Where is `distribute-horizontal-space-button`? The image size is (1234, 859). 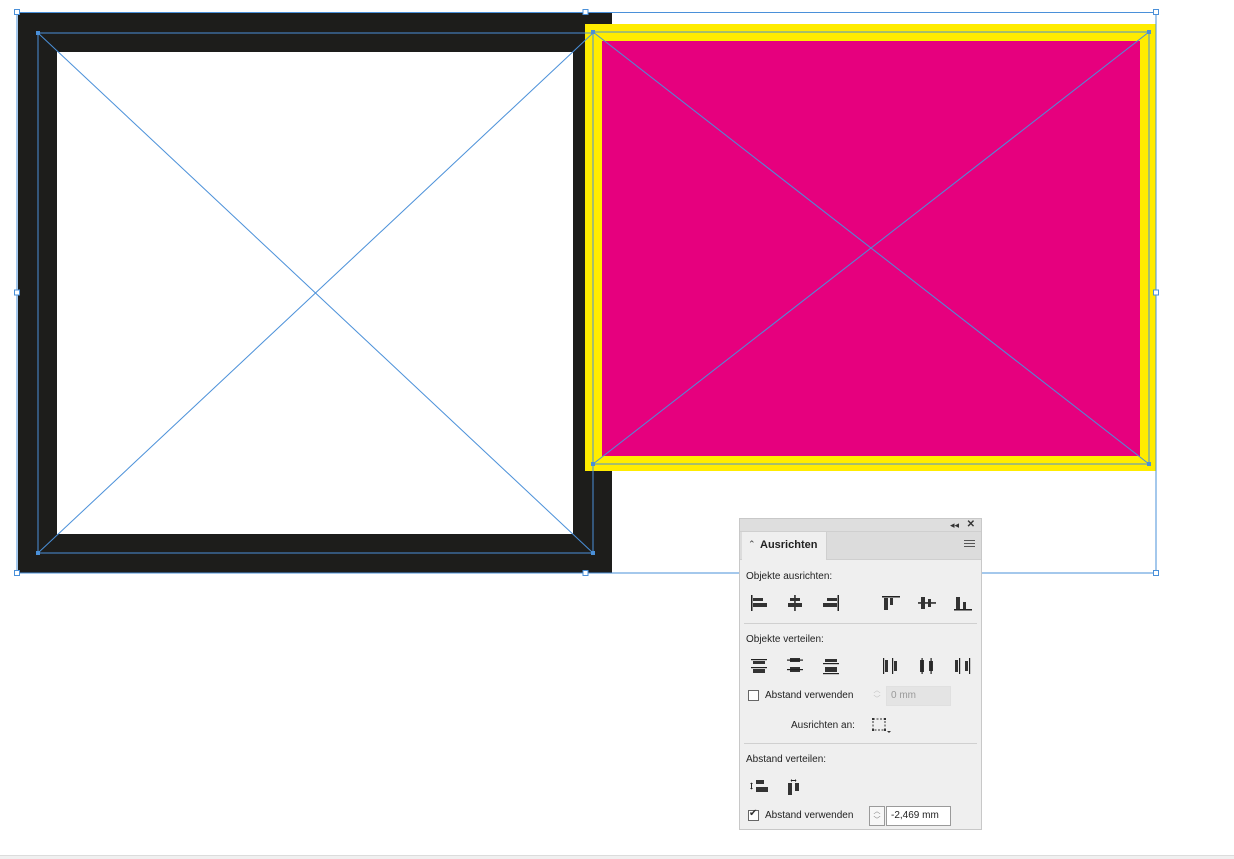 distribute-horizontal-space-button is located at coordinates (795, 787).